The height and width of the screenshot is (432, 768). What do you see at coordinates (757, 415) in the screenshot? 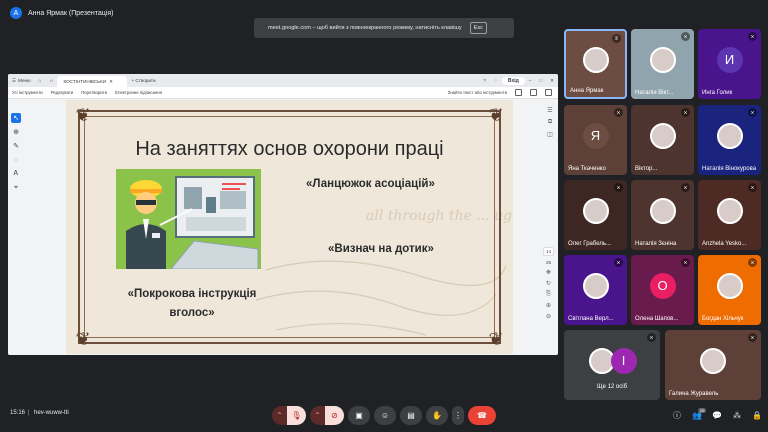
I see `host-controls-icon: 🔒` at bounding box center [757, 415].